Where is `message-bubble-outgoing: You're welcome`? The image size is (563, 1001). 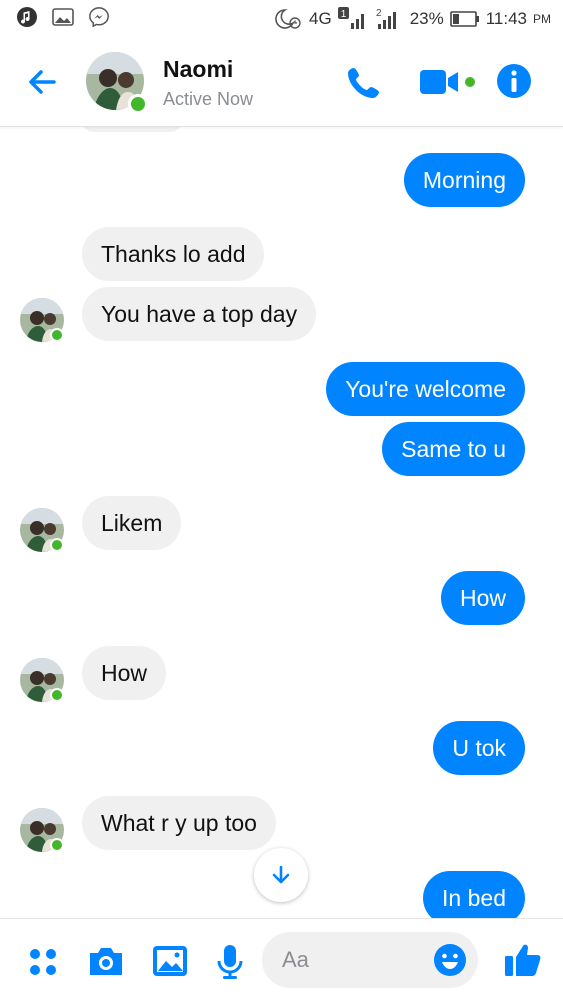
message-bubble-outgoing: You're welcome is located at coordinates (425, 389).